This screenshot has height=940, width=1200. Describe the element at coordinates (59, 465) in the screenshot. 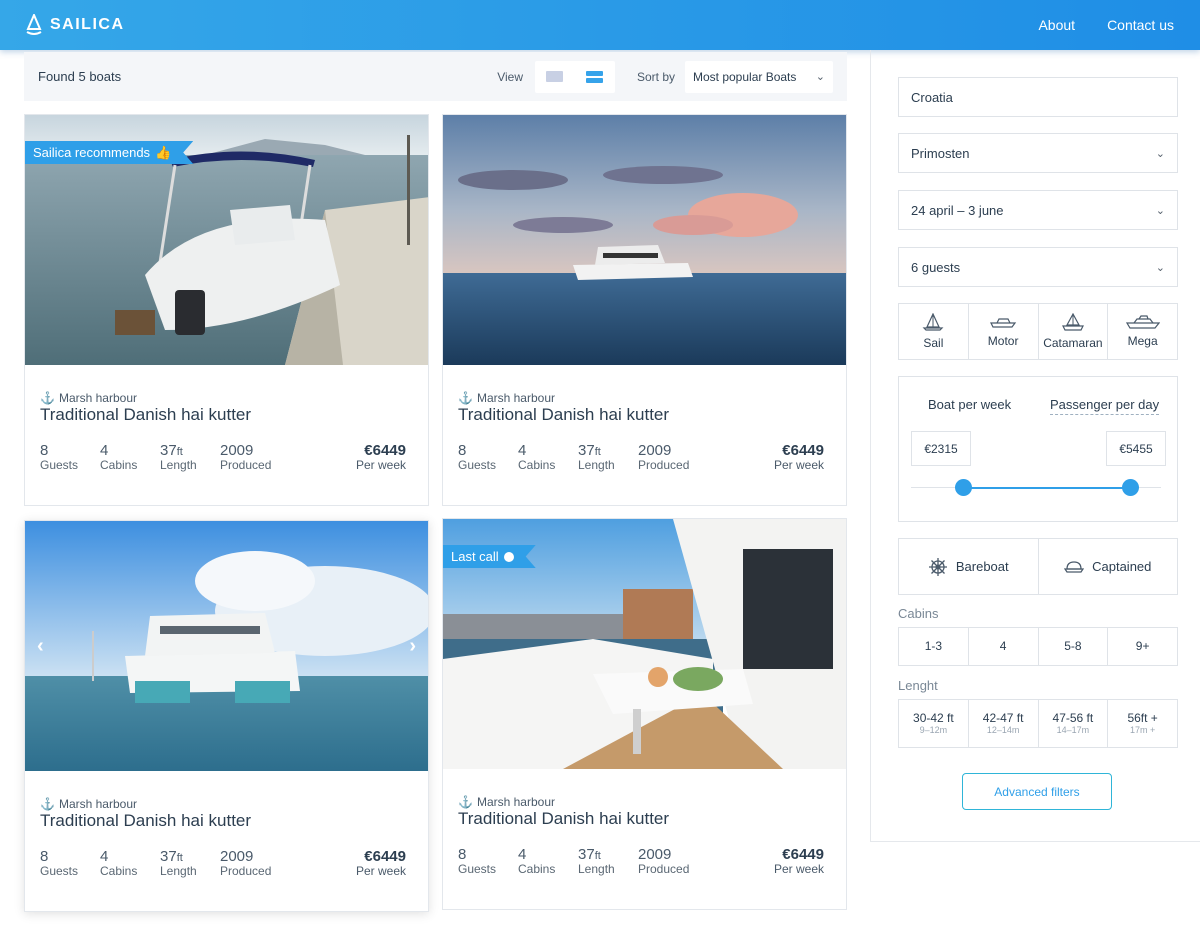

I see `stat-label: Guests` at that location.